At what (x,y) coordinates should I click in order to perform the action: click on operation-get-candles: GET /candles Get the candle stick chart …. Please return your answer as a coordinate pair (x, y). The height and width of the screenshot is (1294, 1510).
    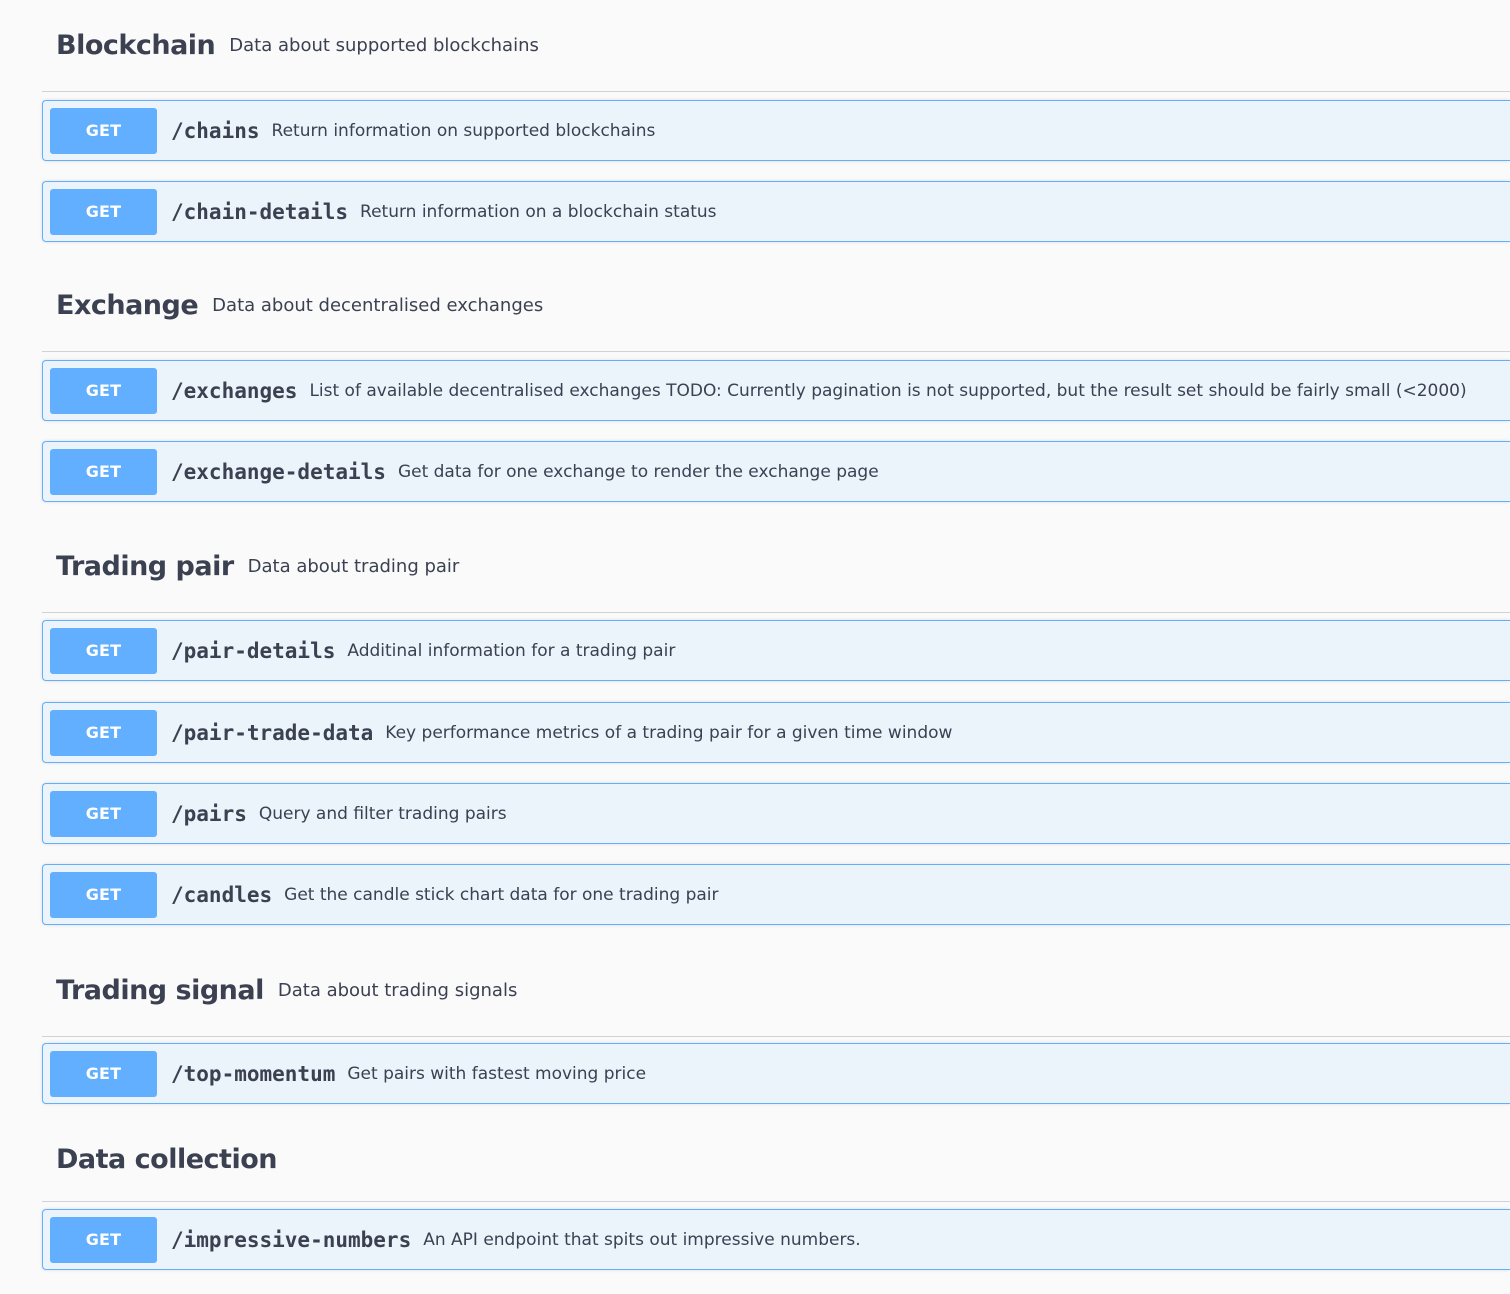
    Looking at the image, I should click on (776, 894).